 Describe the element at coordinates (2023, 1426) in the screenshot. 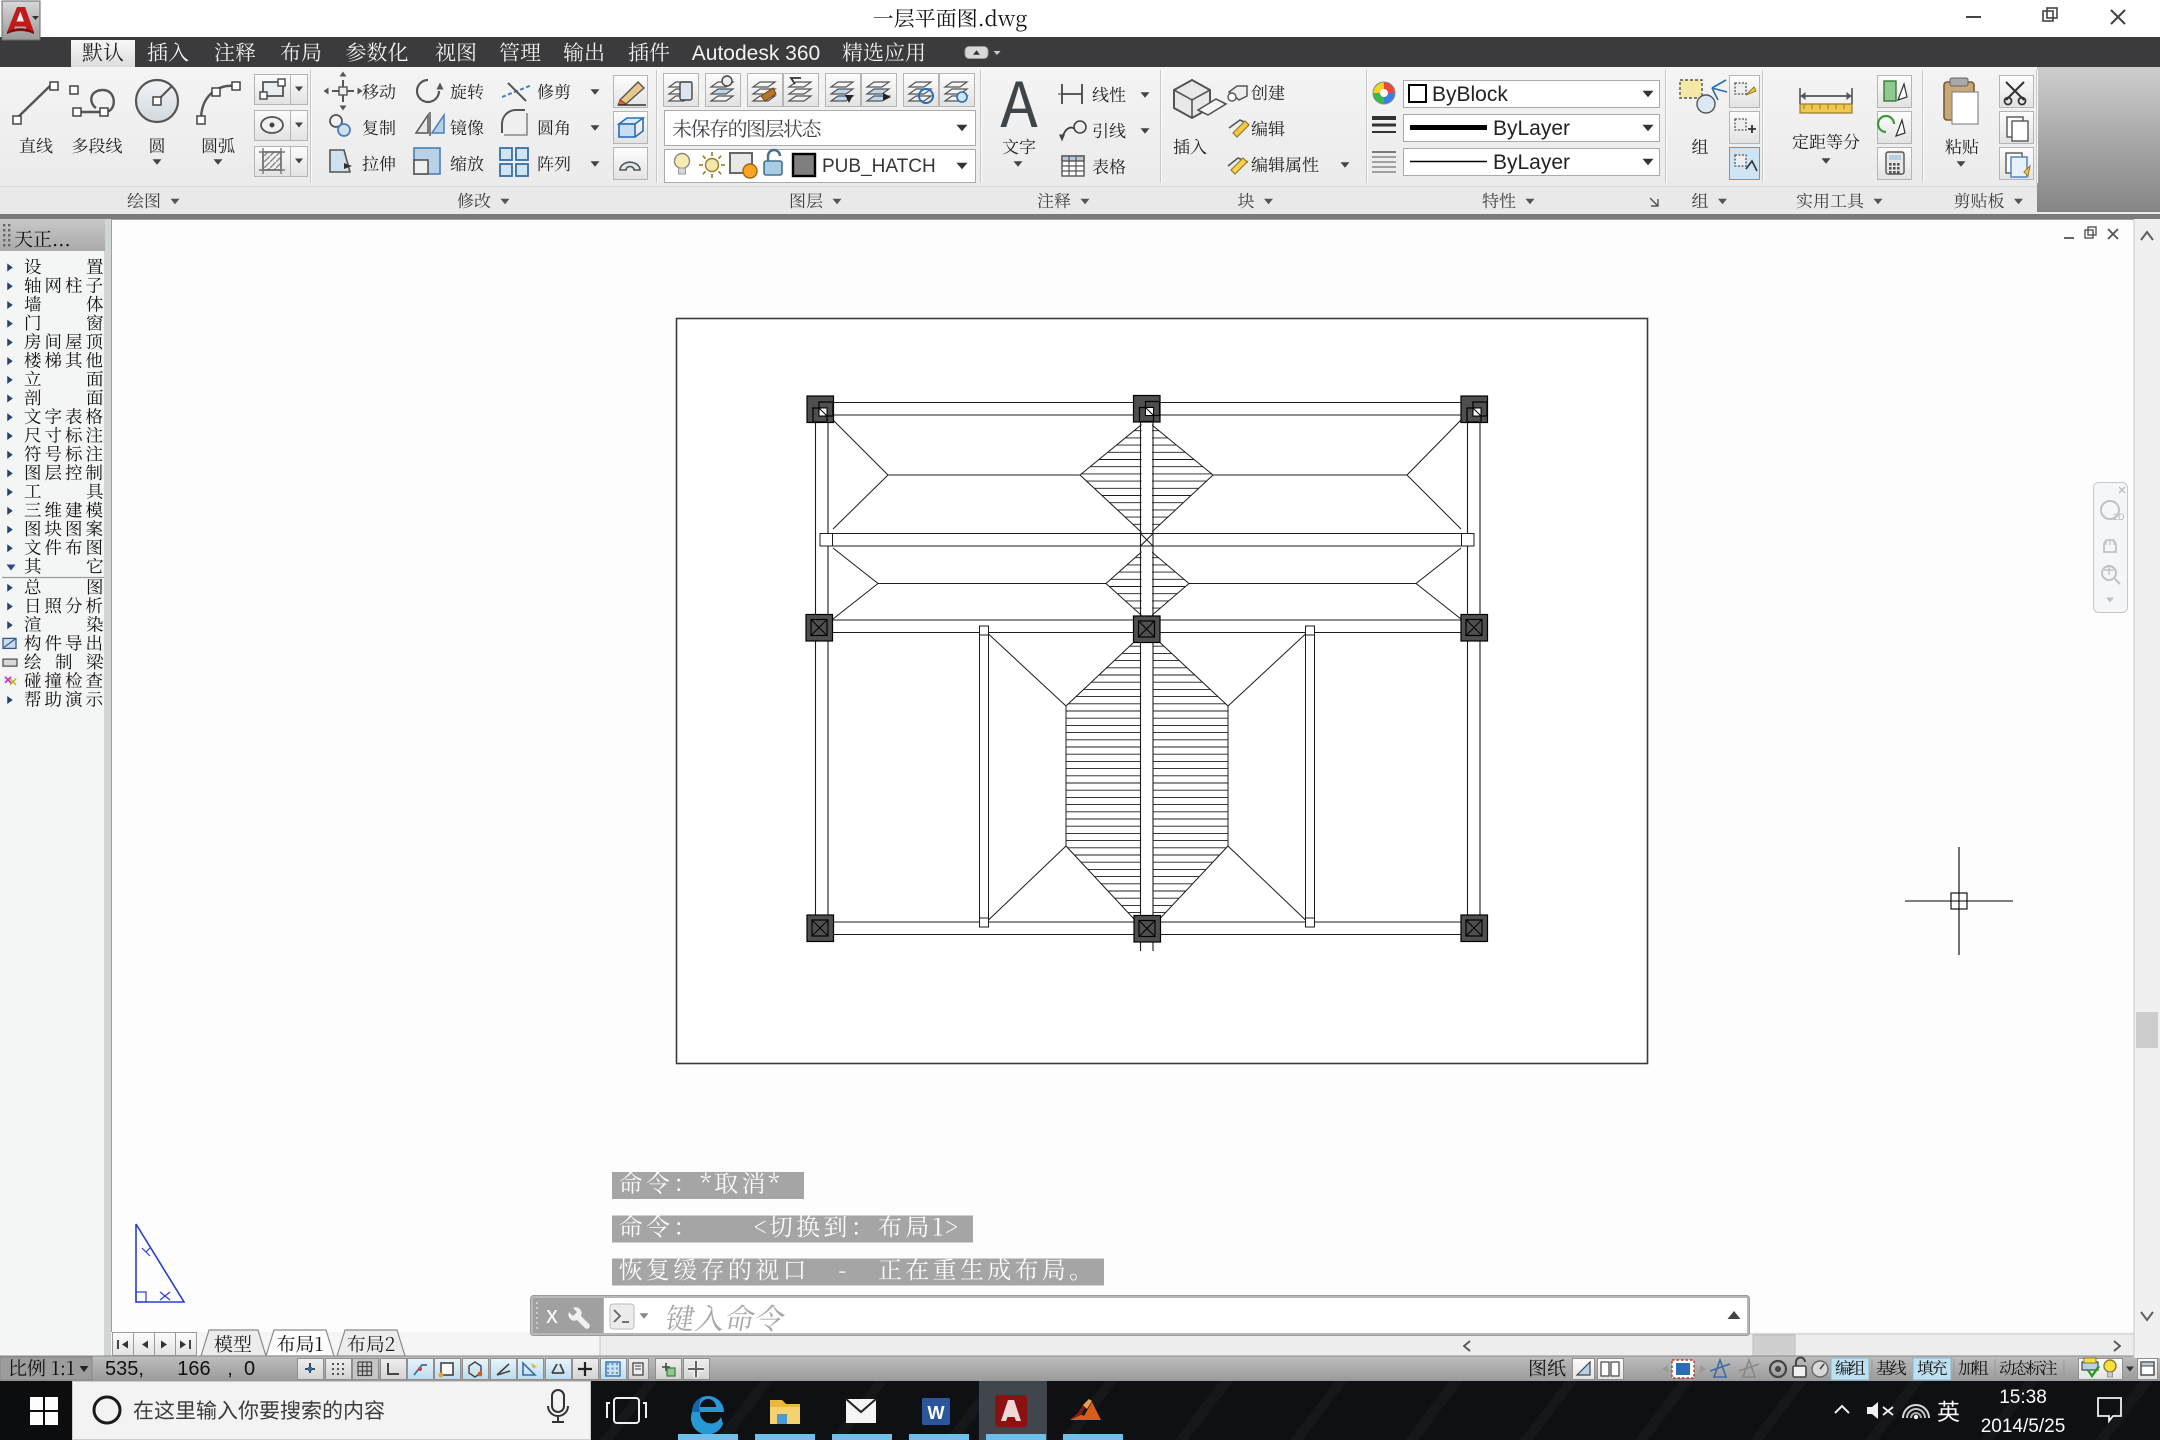

I see `svg-text: 2014/5/25` at that location.